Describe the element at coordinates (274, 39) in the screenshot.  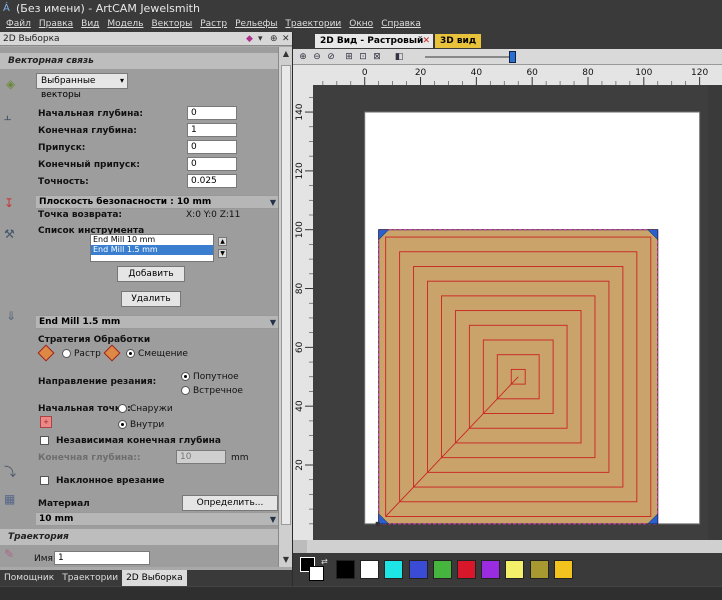
I see `dock-icon: ⊕` at that location.